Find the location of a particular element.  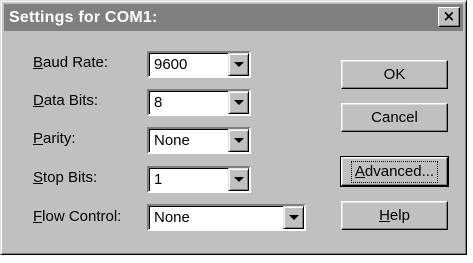

flow-control-select: None is located at coordinates (226, 217).